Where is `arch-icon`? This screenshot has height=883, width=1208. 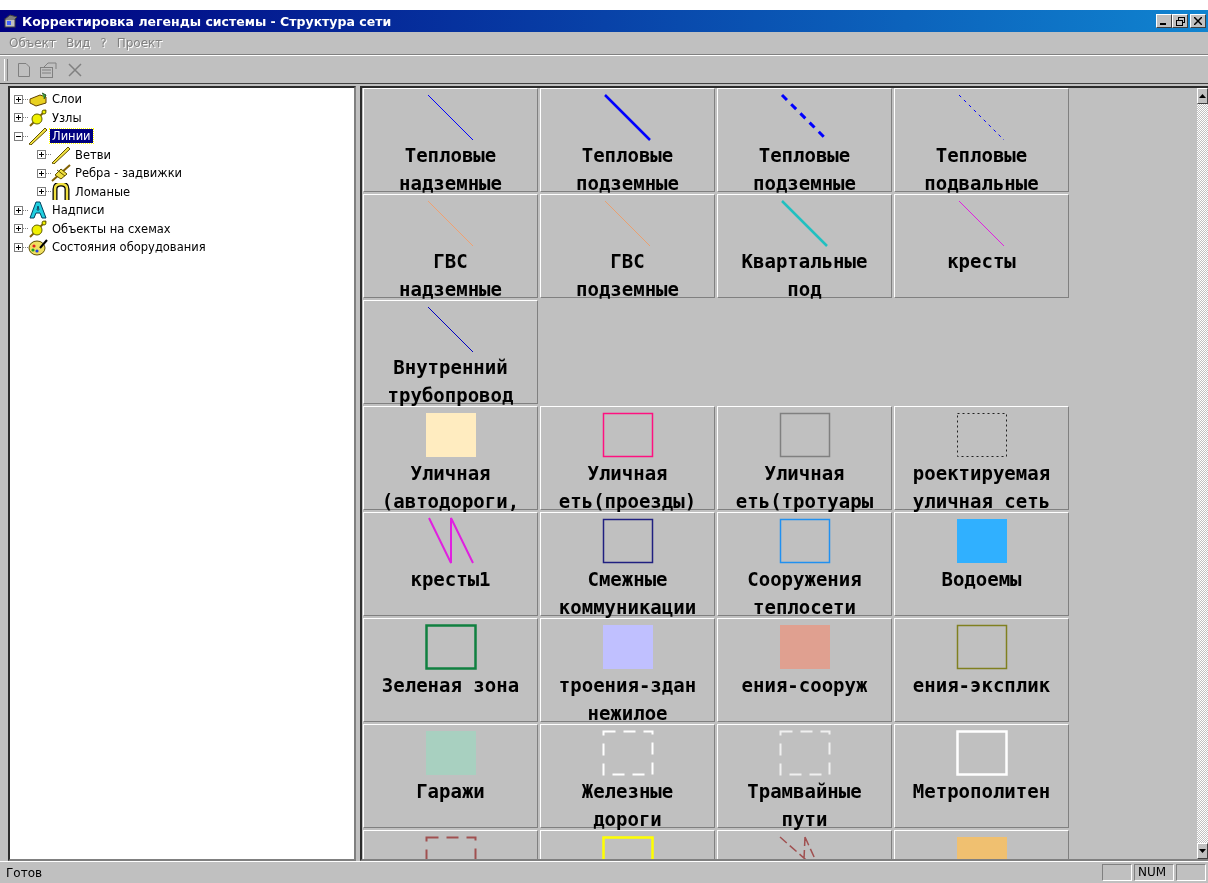
arch-icon is located at coordinates (61, 191).